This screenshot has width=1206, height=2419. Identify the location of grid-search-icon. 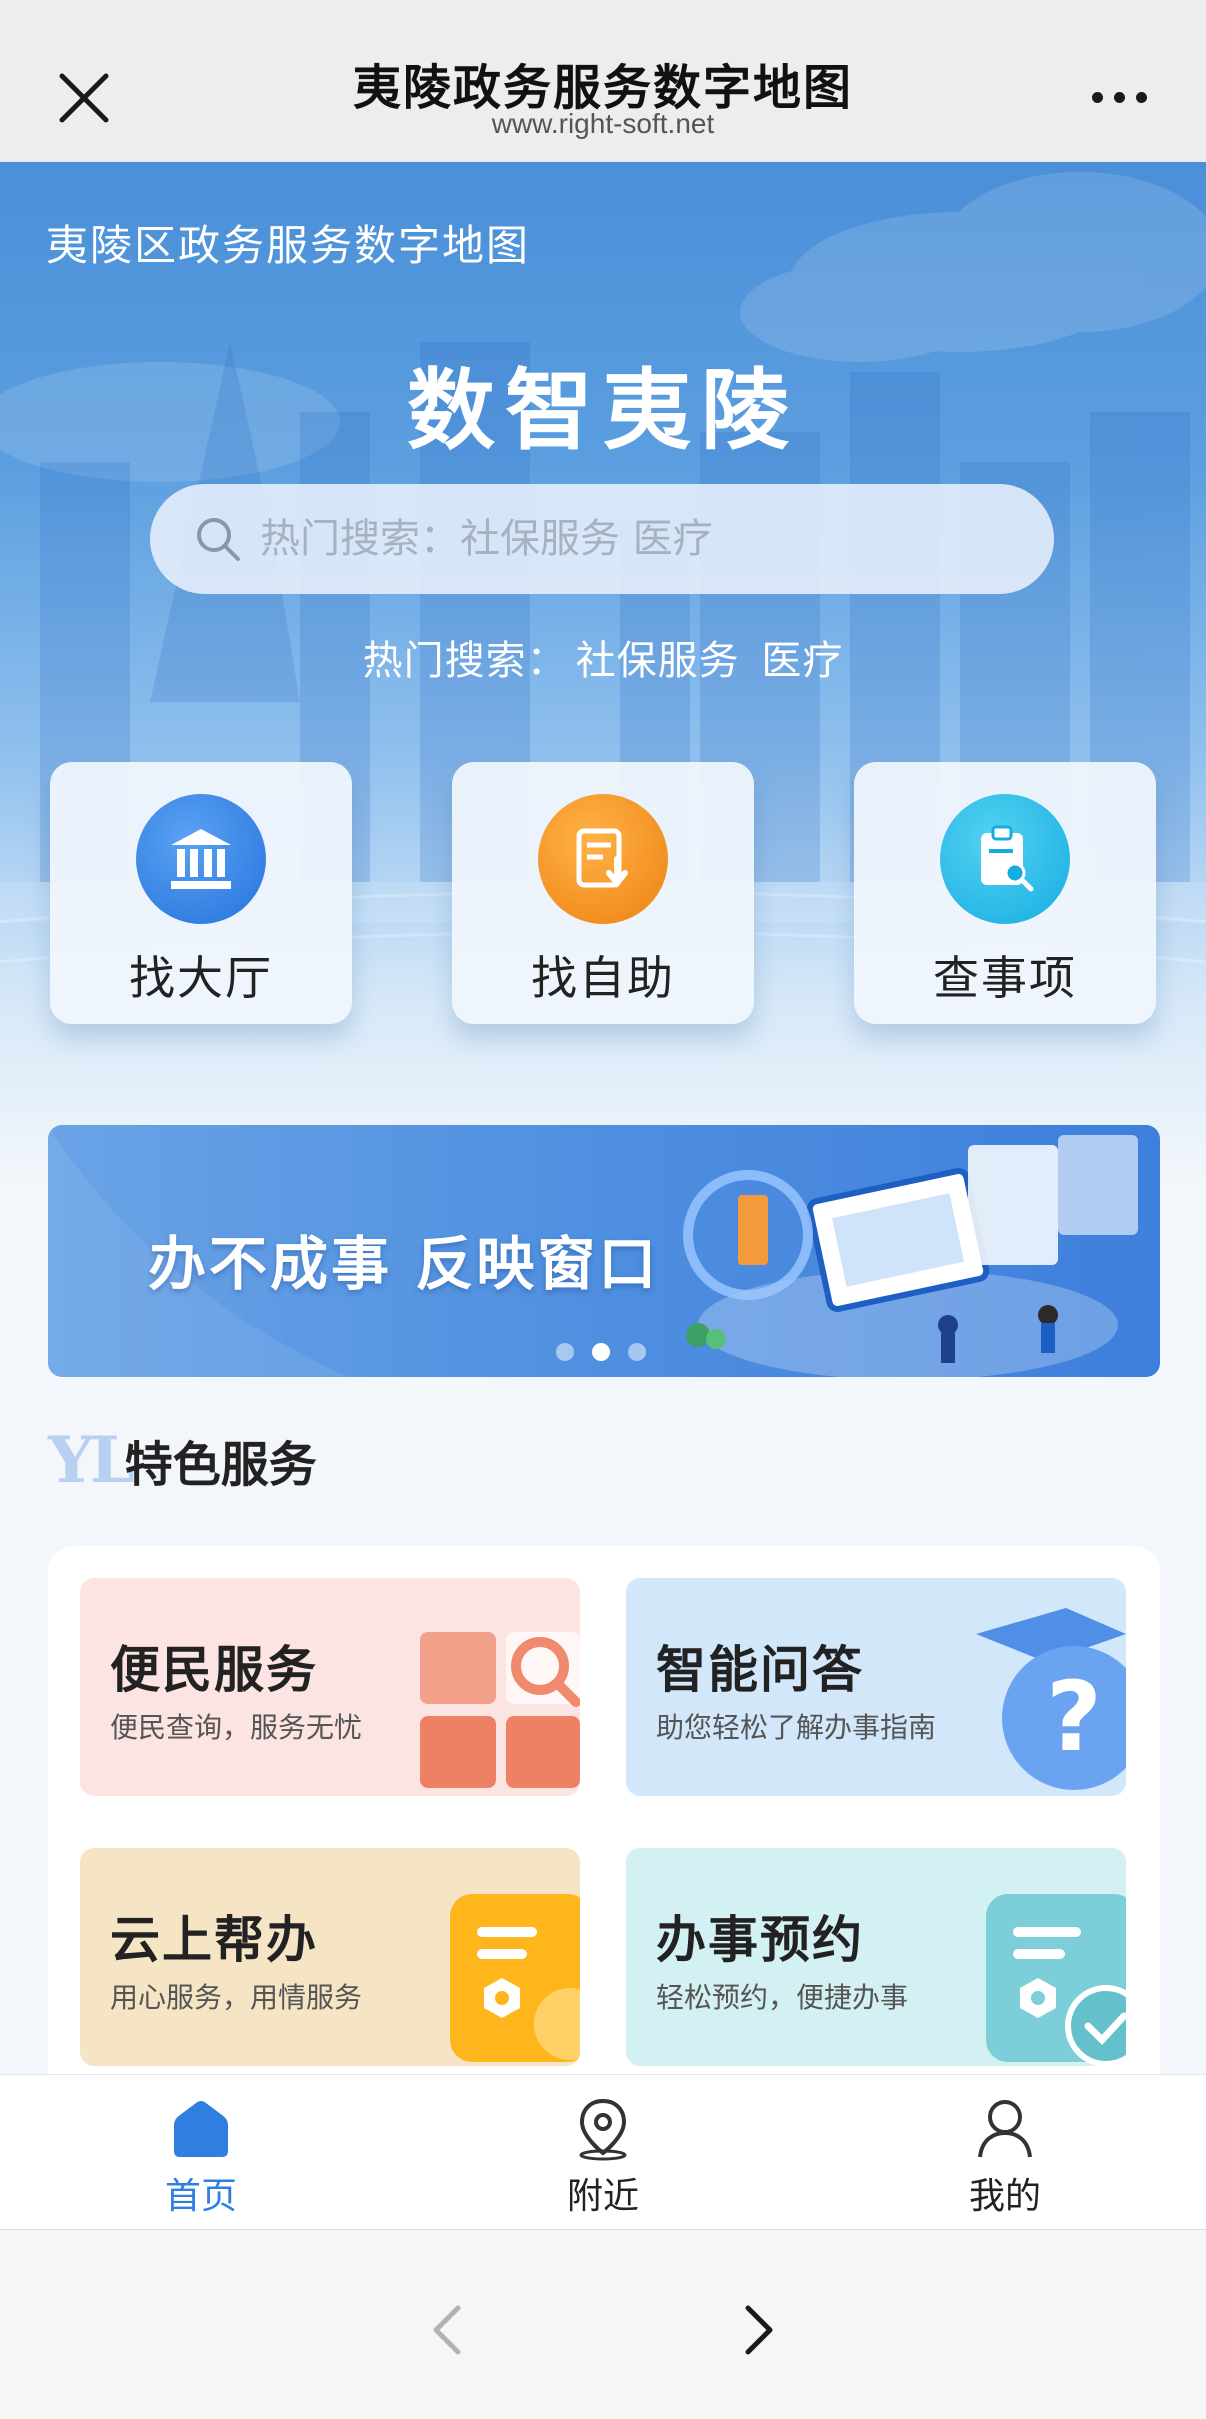
(500, 1710).